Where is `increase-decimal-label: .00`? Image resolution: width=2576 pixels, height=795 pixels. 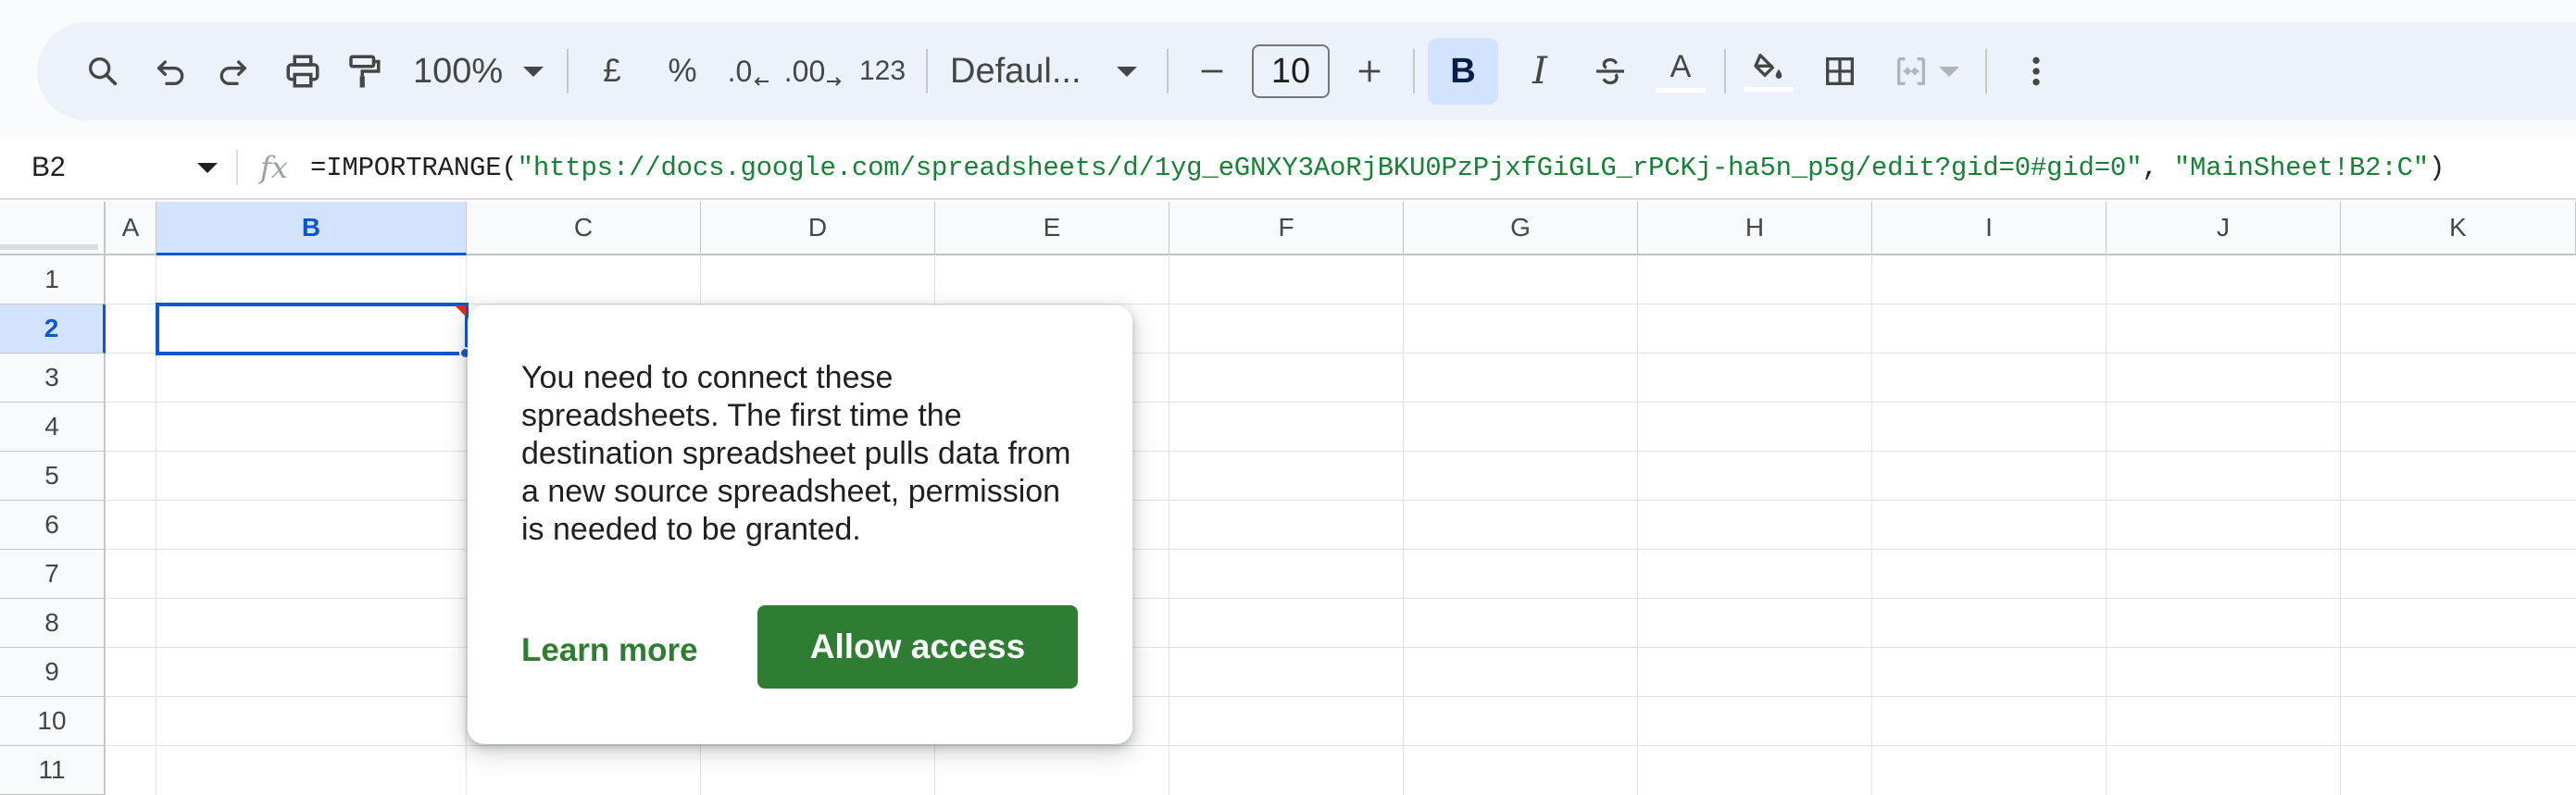 increase-decimal-label: .00 is located at coordinates (804, 71).